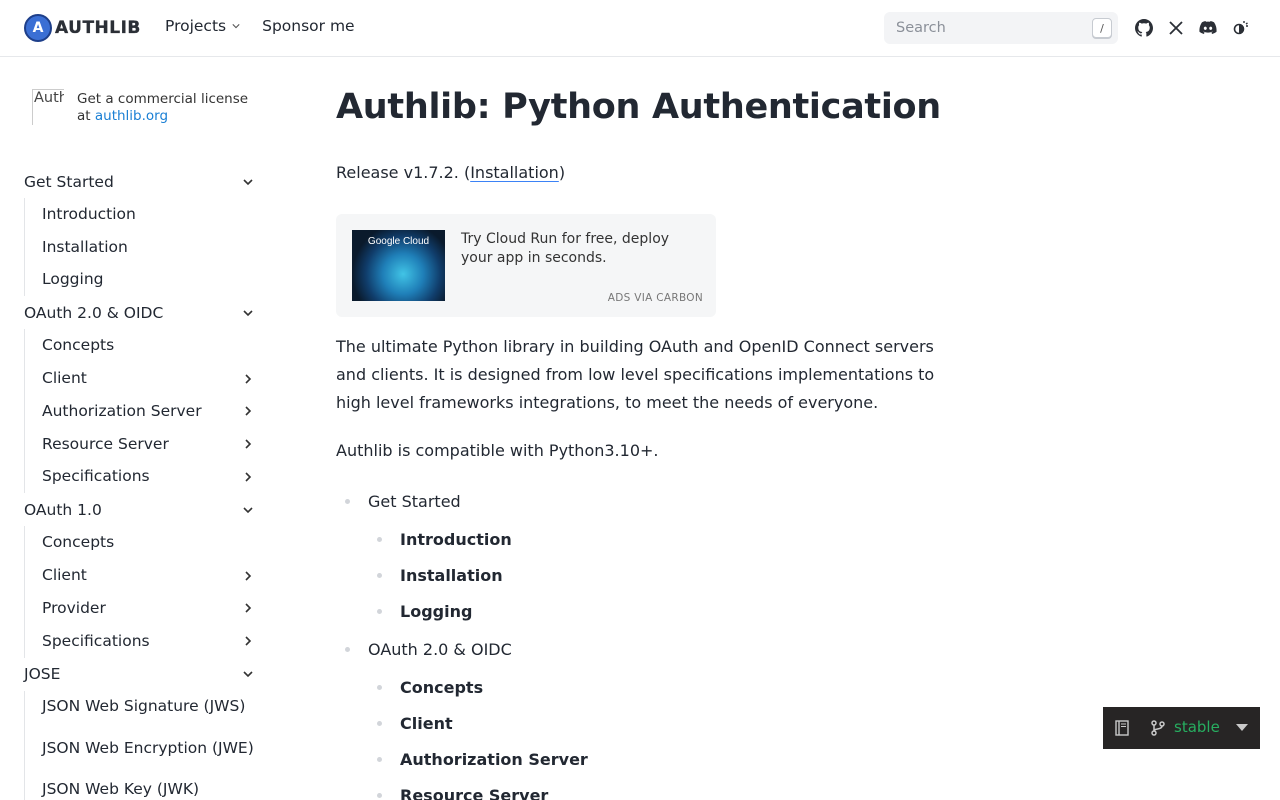 This screenshot has height=800, width=1280. Describe the element at coordinates (140, 509) in the screenshot. I see `sidebar-section: OAuth 1.0` at that location.